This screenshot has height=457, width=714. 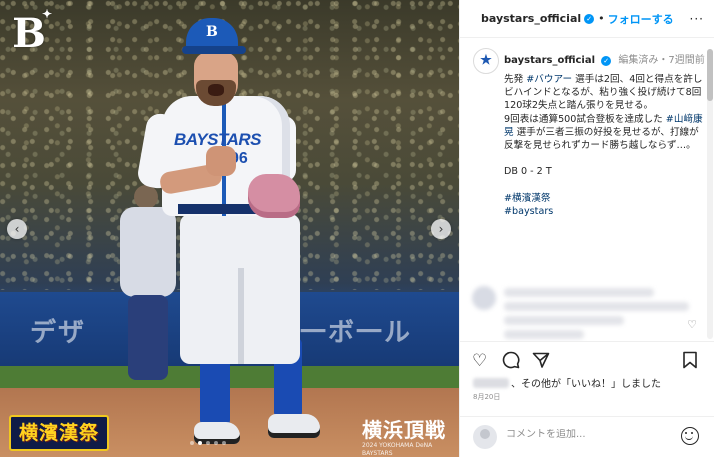 I want to click on chevron-right-icon: ›, so click(x=441, y=229).